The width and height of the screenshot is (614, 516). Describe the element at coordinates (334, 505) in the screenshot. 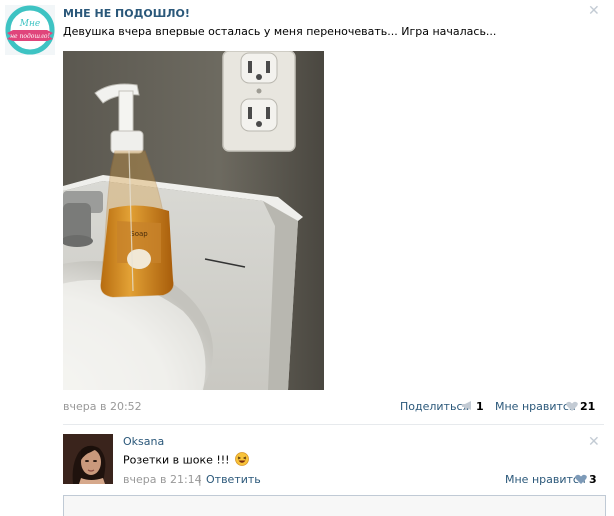

I see `reply-input-box` at that location.